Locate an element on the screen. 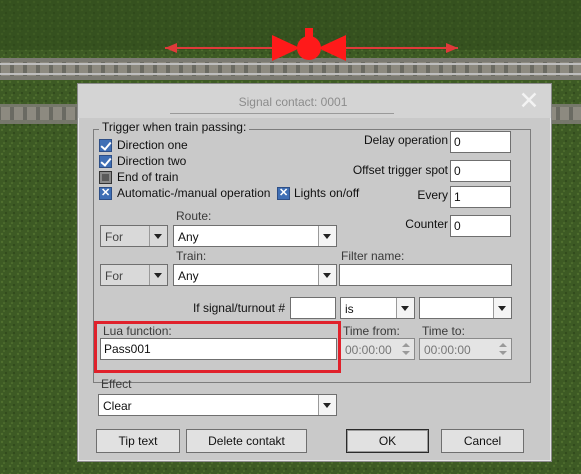 The height and width of the screenshot is (474, 581). cancel-button: Cancel is located at coordinates (482, 441).